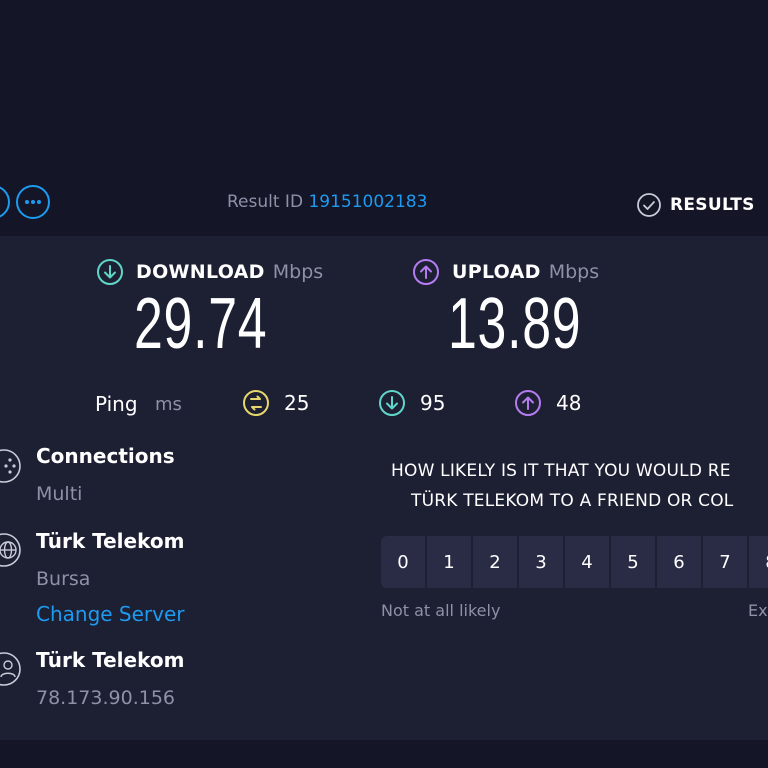 The height and width of the screenshot is (768, 768). Describe the element at coordinates (633, 562) in the screenshot. I see `rating-button-5: 5` at that location.